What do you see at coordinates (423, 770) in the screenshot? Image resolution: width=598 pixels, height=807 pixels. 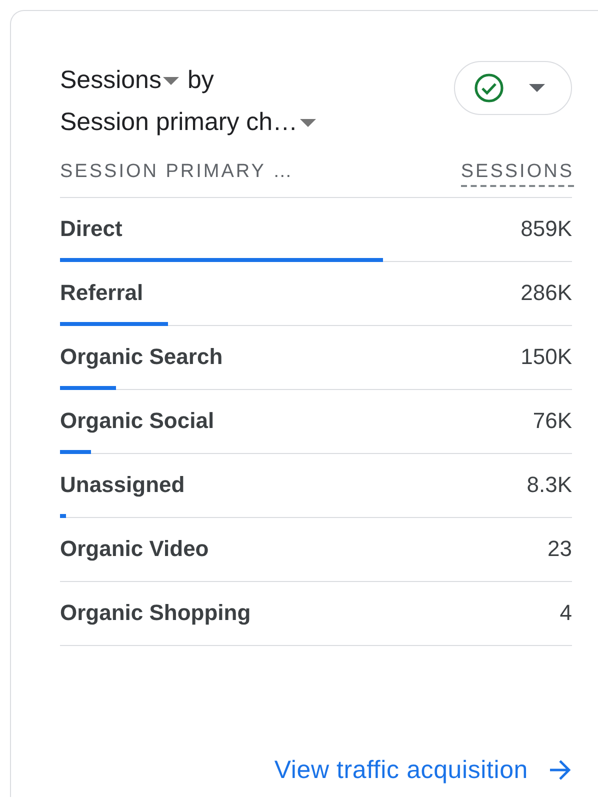 I see `view-traffic-link: View traffic acquisition` at bounding box center [423, 770].